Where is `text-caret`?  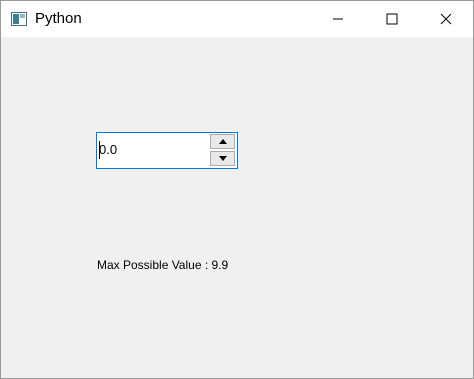
text-caret is located at coordinates (99, 150).